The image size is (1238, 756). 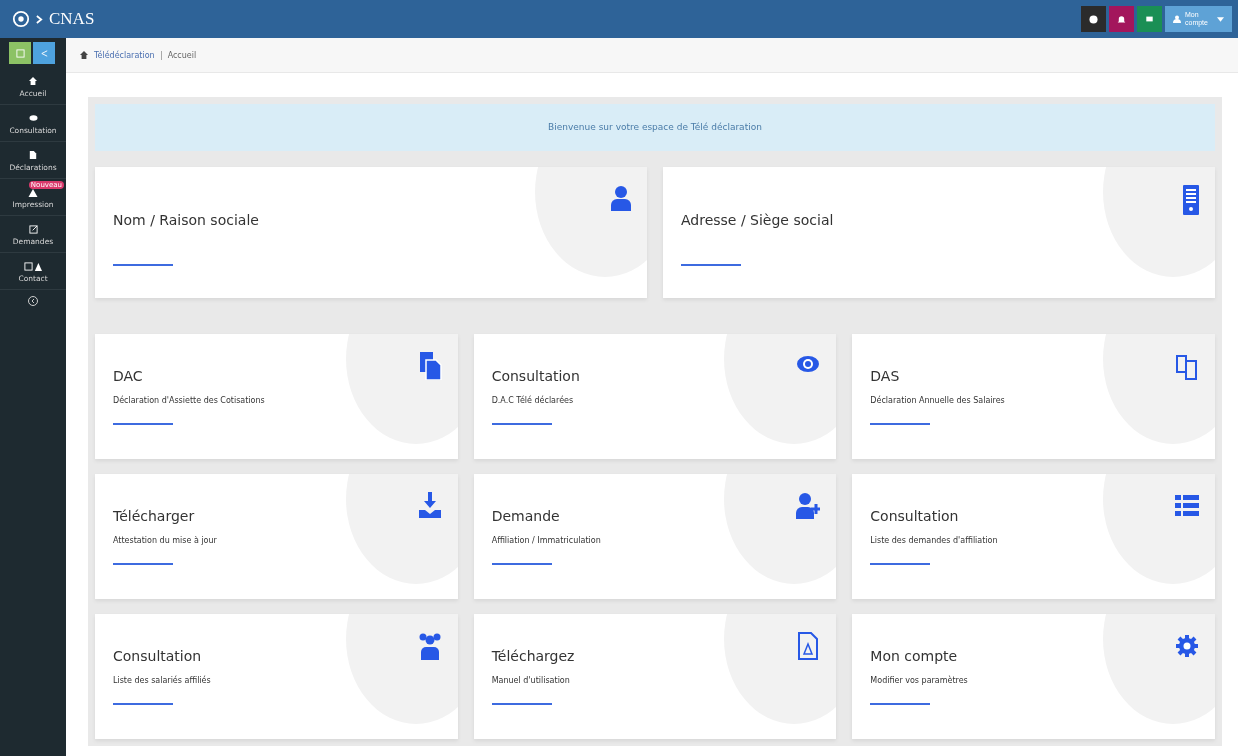 What do you see at coordinates (124, 55) in the screenshot?
I see `breadcrumb-link: Télédéclaration` at bounding box center [124, 55].